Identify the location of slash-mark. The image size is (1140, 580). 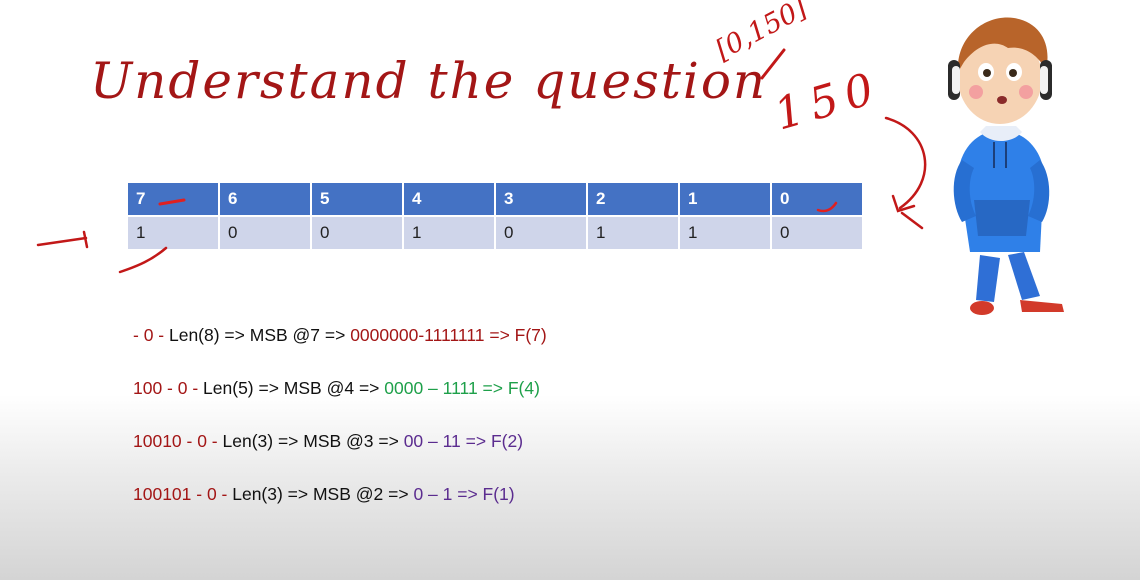
(773, 64).